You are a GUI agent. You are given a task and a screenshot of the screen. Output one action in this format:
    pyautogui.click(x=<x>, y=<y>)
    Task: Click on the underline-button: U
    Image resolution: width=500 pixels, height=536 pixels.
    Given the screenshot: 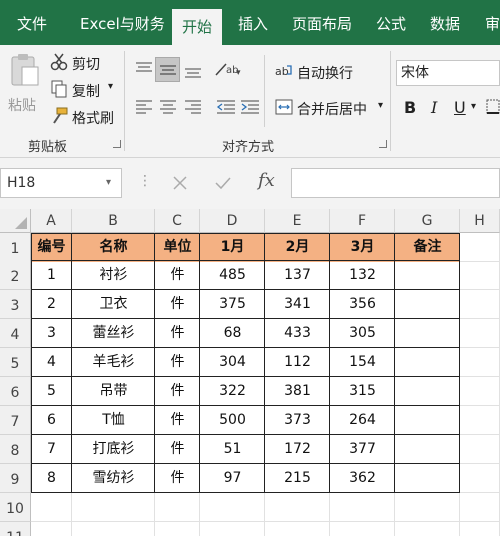 What is the action you would take?
    pyautogui.click(x=460, y=107)
    